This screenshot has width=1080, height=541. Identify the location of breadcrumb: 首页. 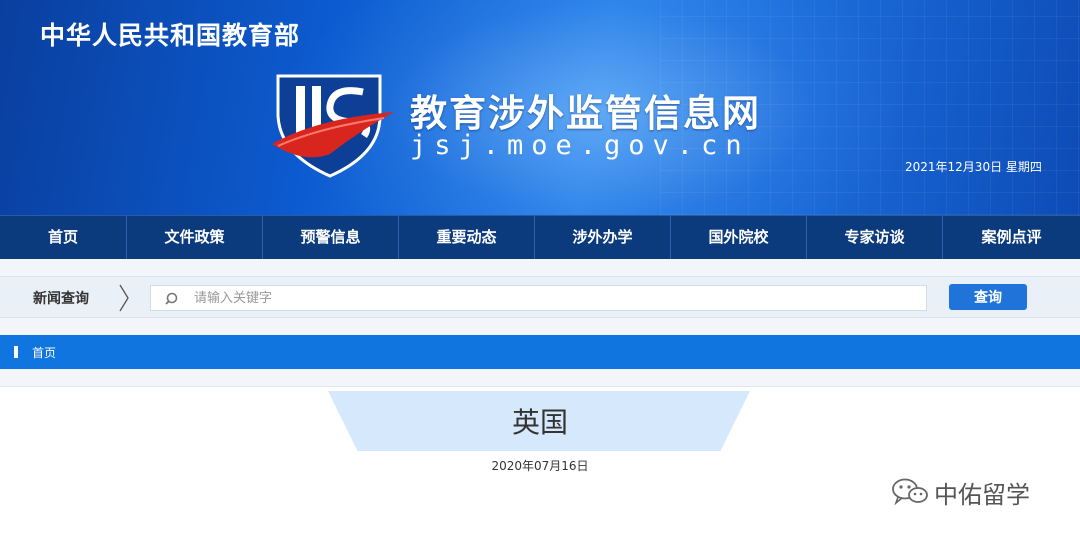
(540, 352).